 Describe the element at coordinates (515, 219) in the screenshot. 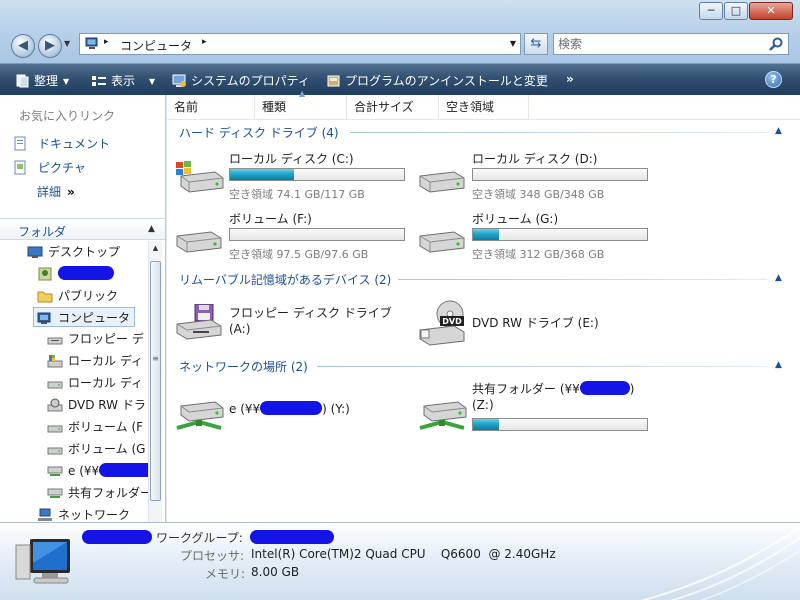

I see `drive-label: ボリューム (G:)` at that location.